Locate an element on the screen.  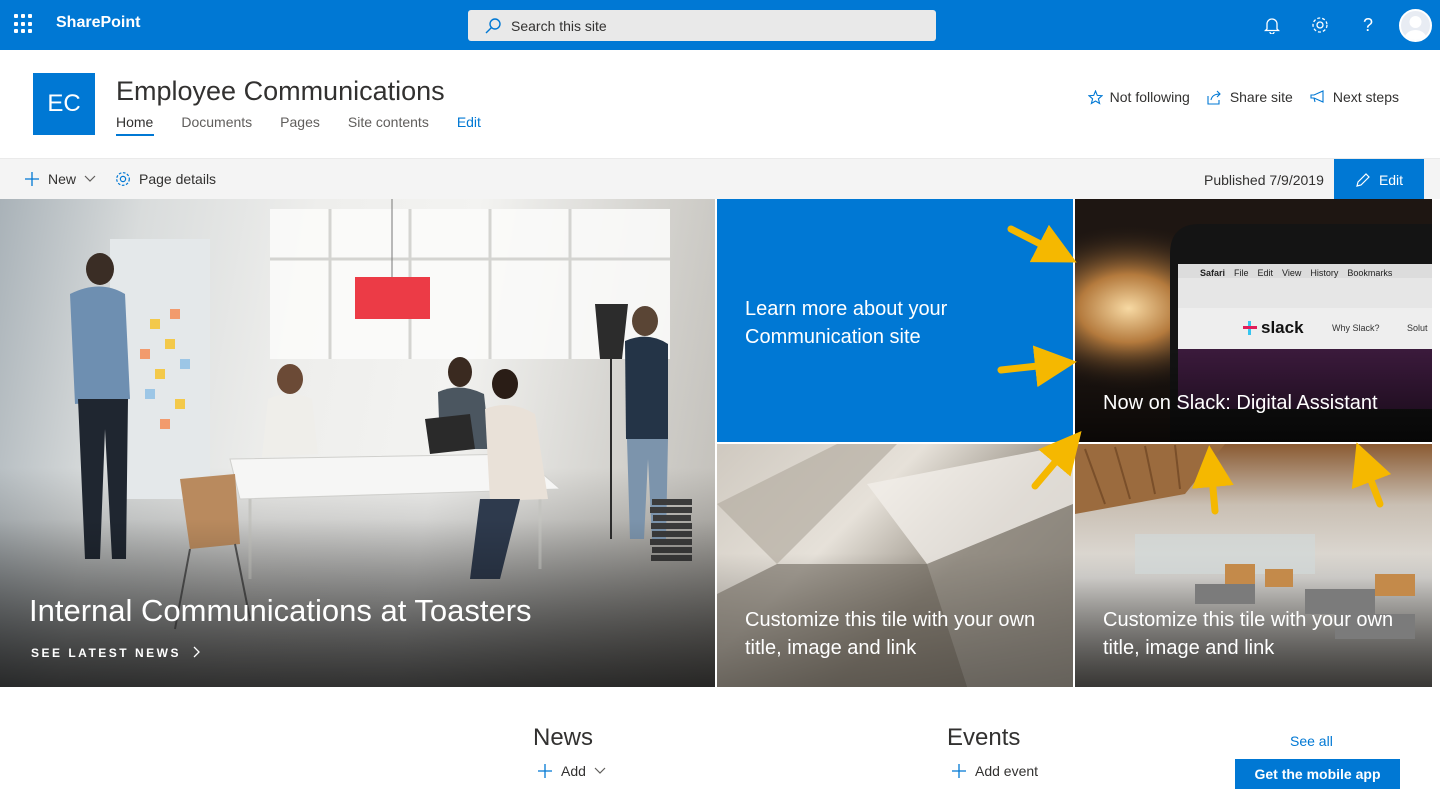
site-logo: EC is located at coordinates (64, 104).